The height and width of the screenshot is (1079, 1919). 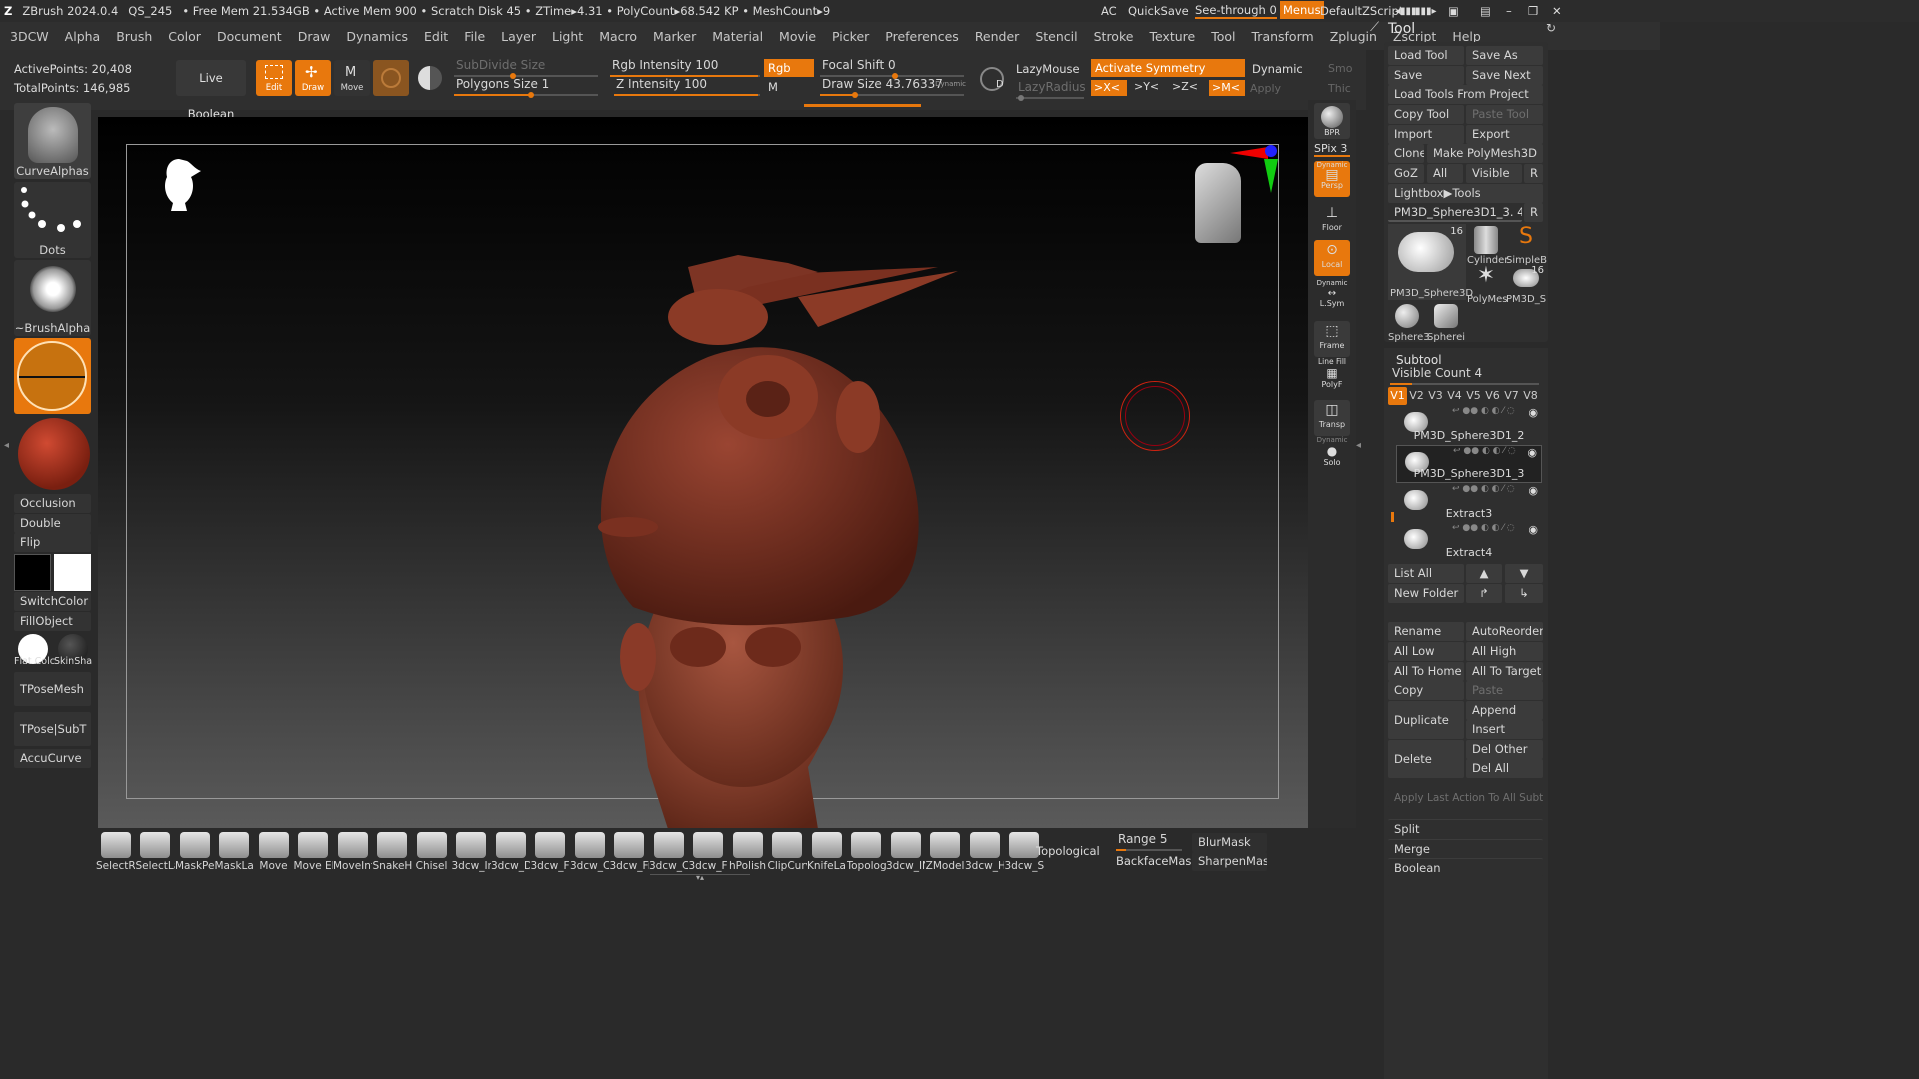 I want to click on copy-tool-button: Copy Tool, so click(x=1426, y=114).